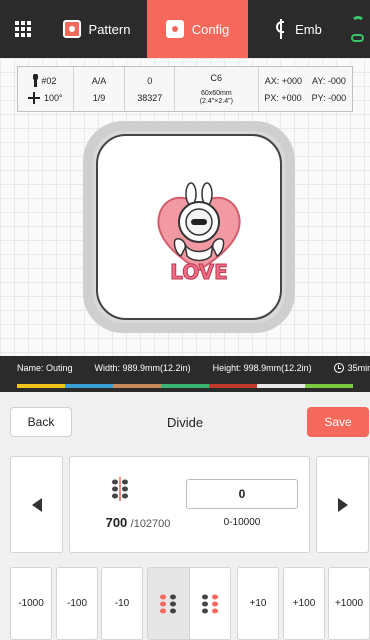  I want to click on stitch-total: 38327, so click(150, 97).